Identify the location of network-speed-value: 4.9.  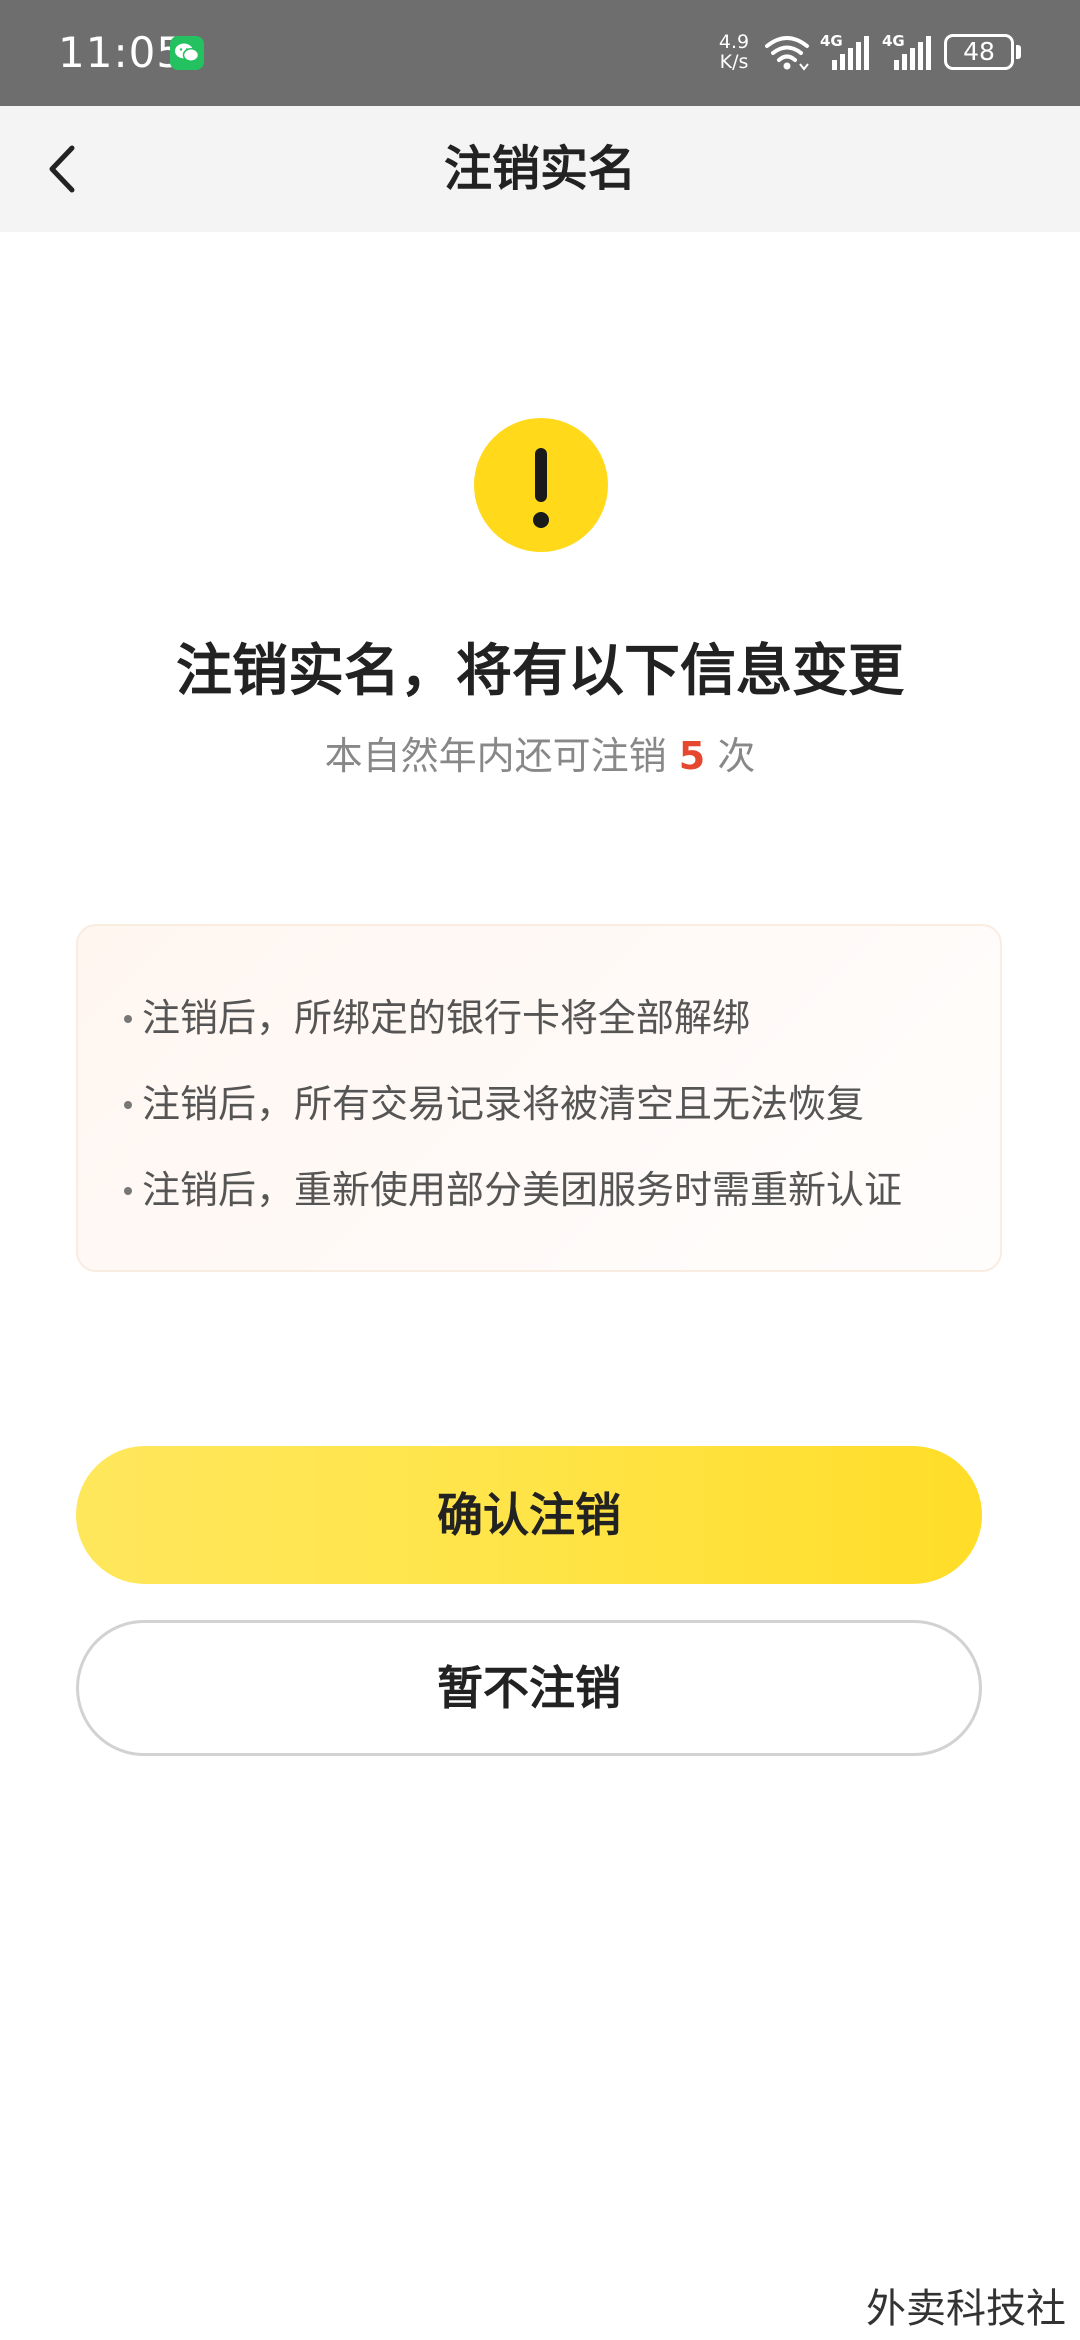
(734, 42).